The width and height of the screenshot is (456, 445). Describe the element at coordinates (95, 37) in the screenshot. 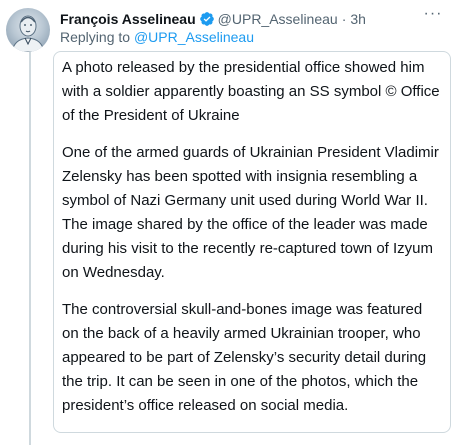

I see `replying-to-label: Replying to` at that location.